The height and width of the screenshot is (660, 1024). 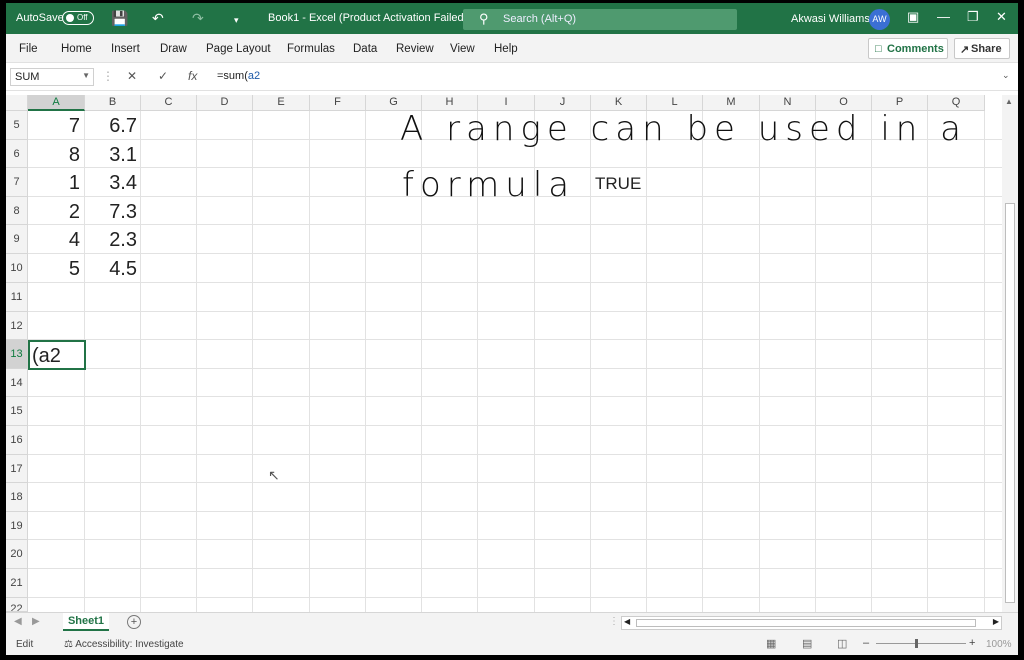 I want to click on add-sheet-icon: +, so click(x=134, y=622).